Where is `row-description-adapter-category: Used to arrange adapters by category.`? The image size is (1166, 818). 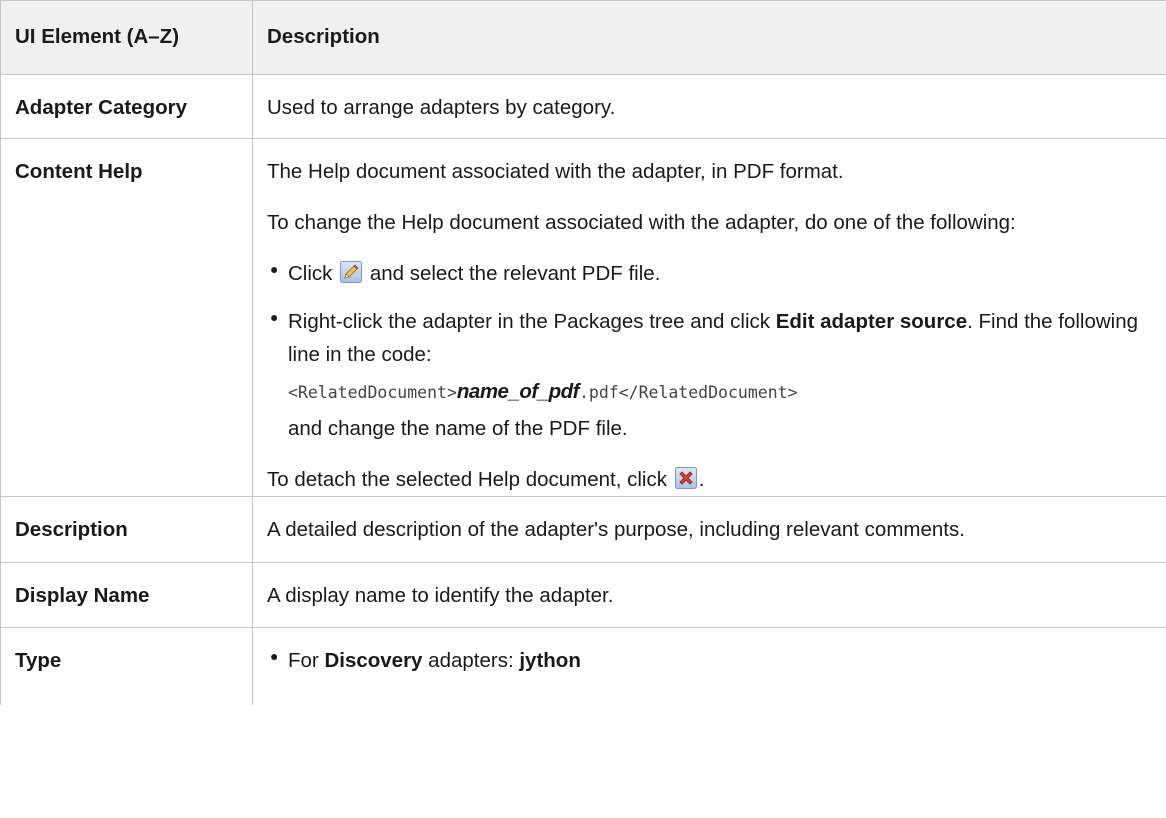 row-description-adapter-category: Used to arrange adapters by category. is located at coordinates (709, 106).